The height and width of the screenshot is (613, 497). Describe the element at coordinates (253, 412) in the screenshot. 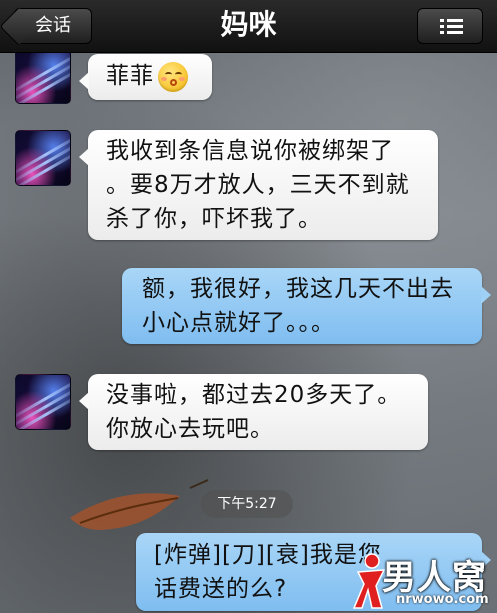

I see `message-bubble-incoming: 没事啦，都过去20多天了。 你放心去玩吧。` at that location.